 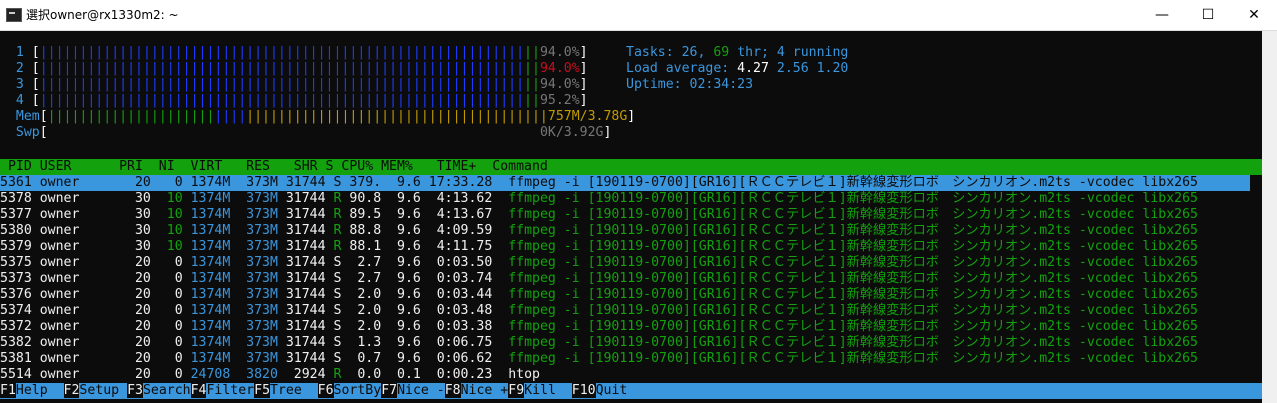 What do you see at coordinates (452, 390) in the screenshot?
I see `fkey-f8: F8` at bounding box center [452, 390].